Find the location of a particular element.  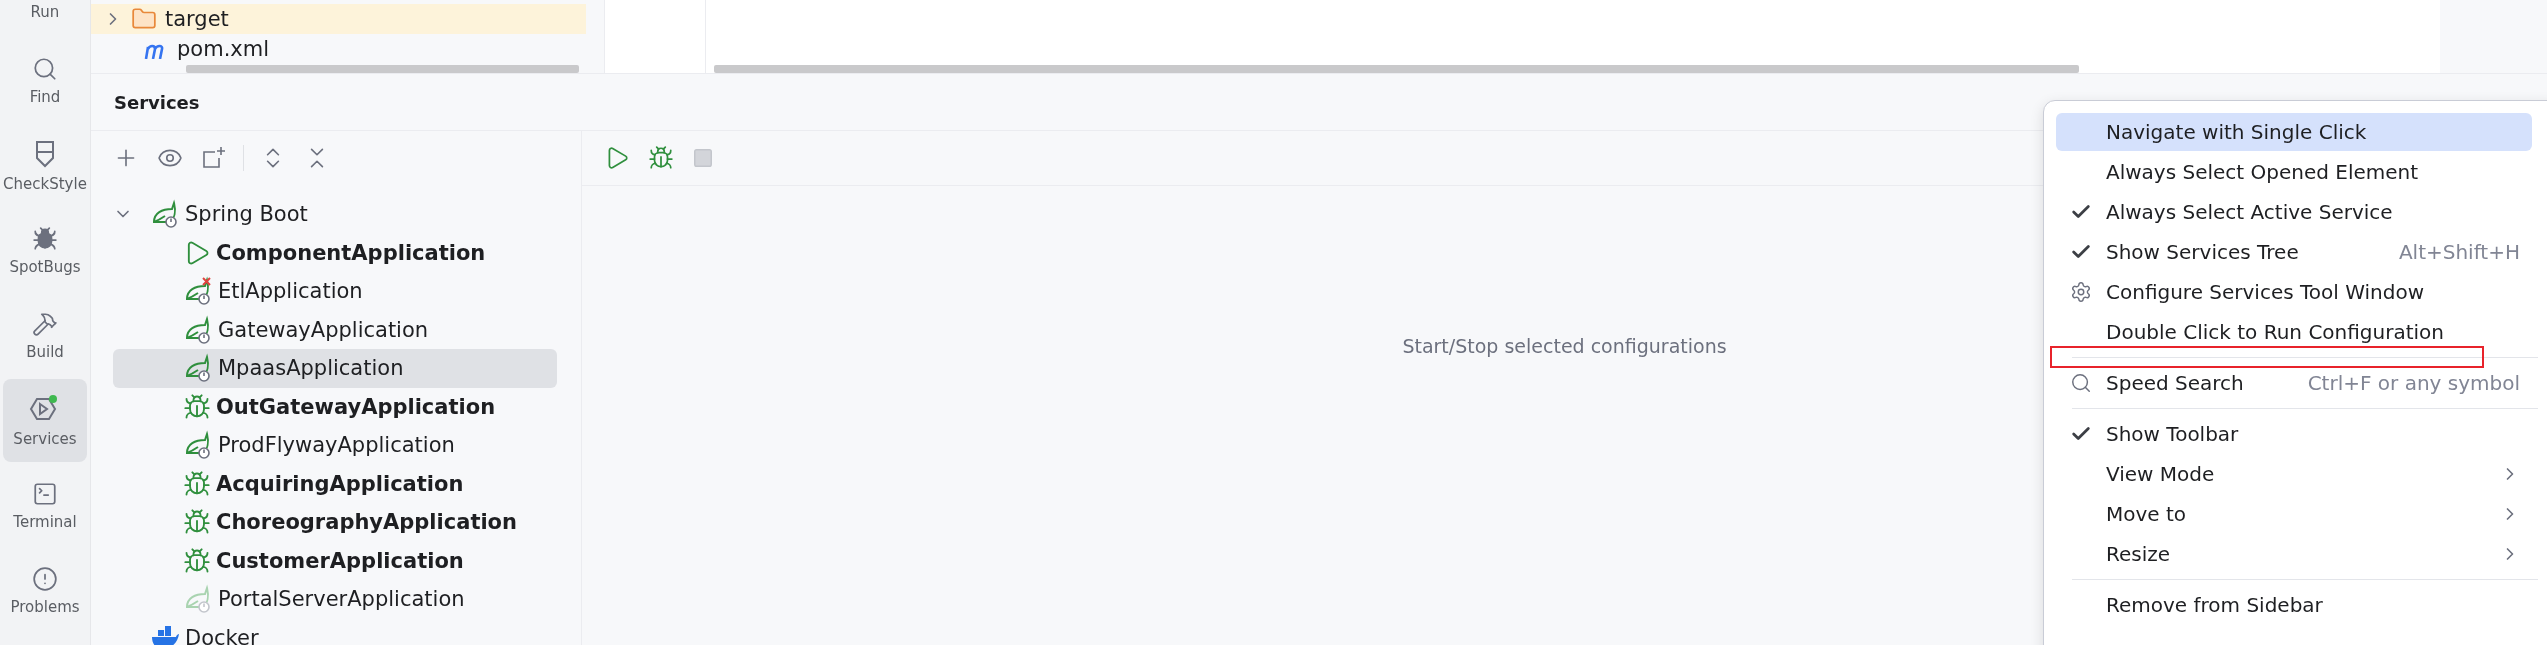

menu-item: Show Services Tree Alt+Shift+H is located at coordinates (2294, 252).